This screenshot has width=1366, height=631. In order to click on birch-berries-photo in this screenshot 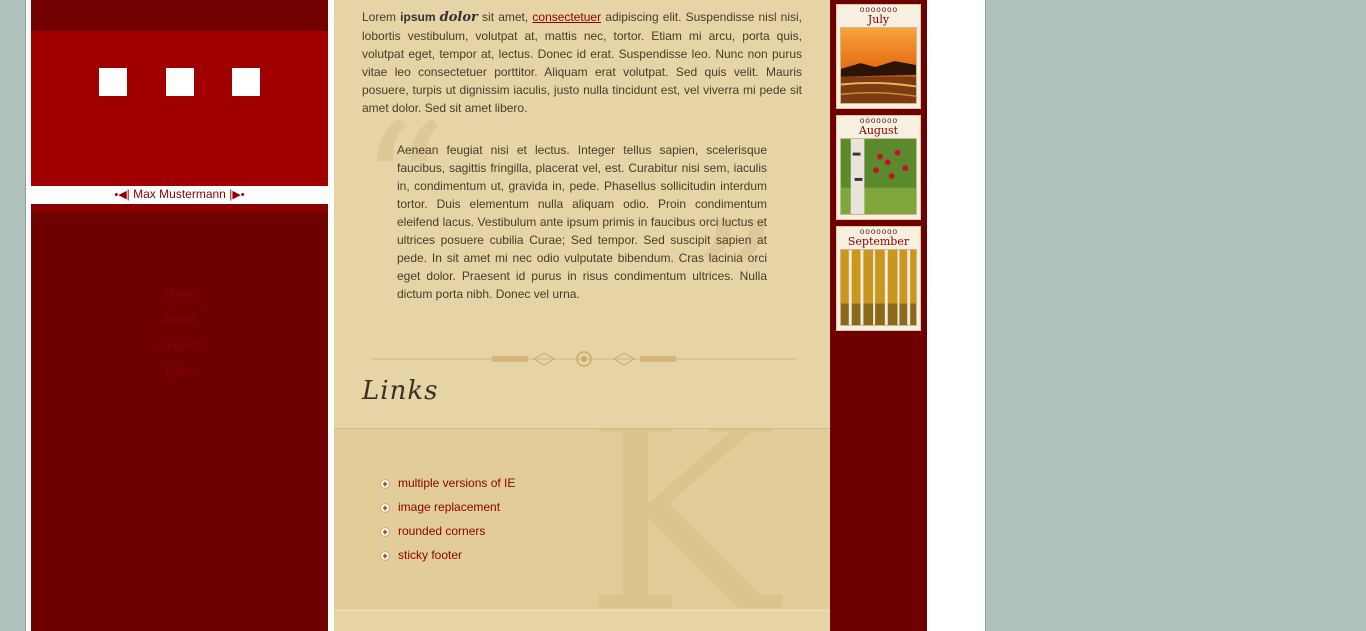, I will do `click(878, 176)`.